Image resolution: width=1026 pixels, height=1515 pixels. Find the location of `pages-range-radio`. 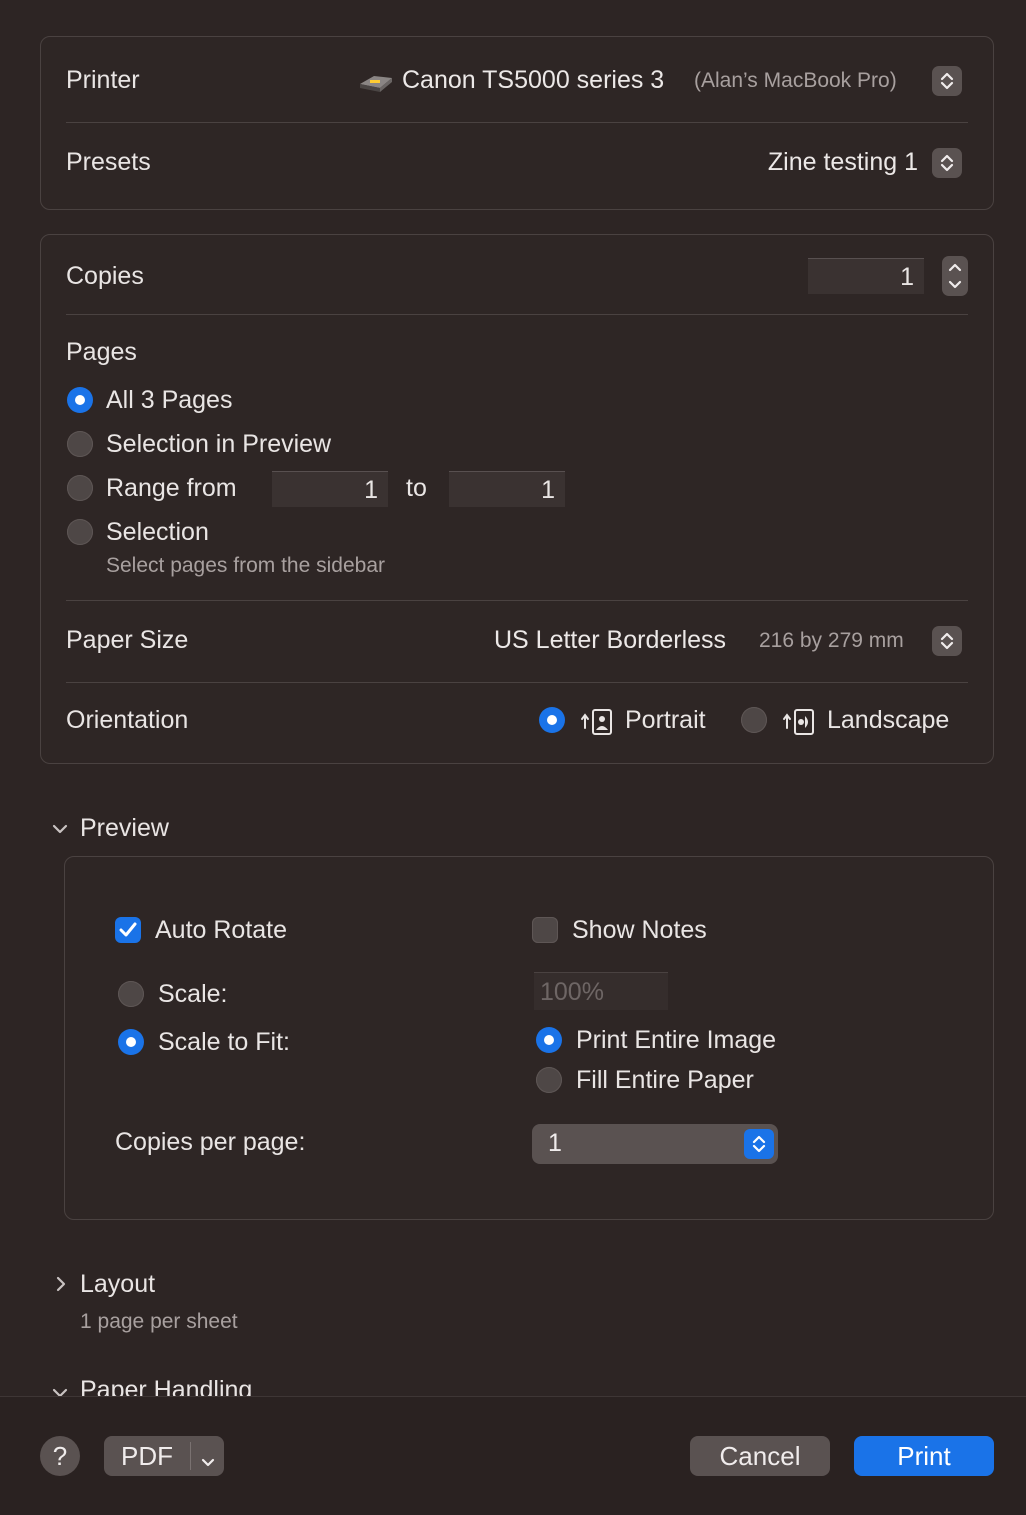

pages-range-radio is located at coordinates (80, 488).